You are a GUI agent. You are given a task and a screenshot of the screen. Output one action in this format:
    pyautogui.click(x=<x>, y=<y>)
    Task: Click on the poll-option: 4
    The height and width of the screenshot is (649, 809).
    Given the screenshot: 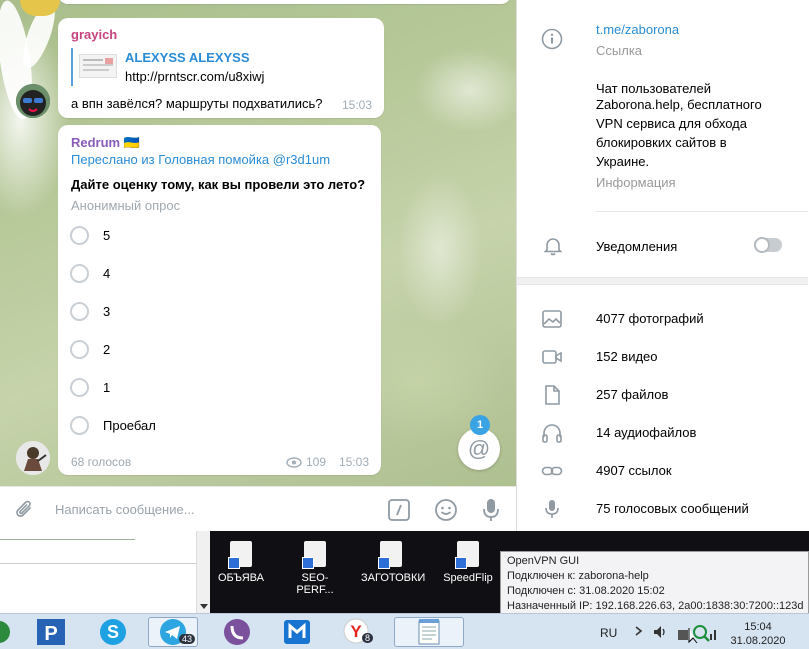 What is the action you would take?
    pyautogui.click(x=90, y=273)
    